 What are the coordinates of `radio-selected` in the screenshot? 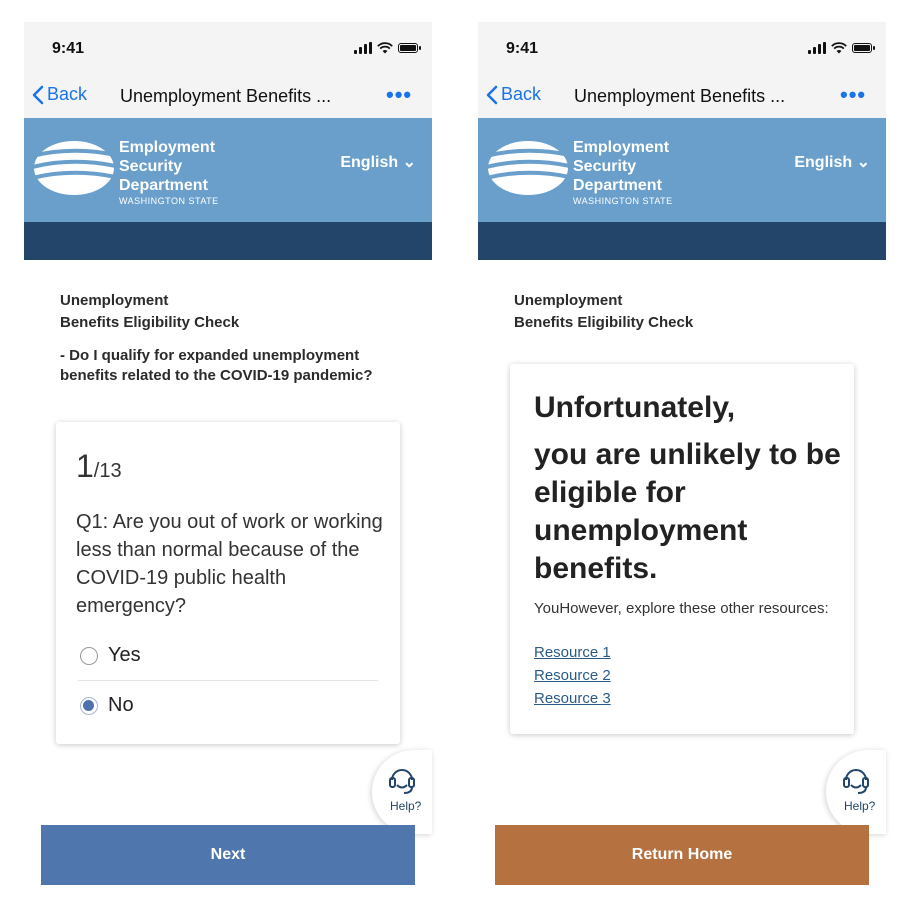 It's located at (89, 705).